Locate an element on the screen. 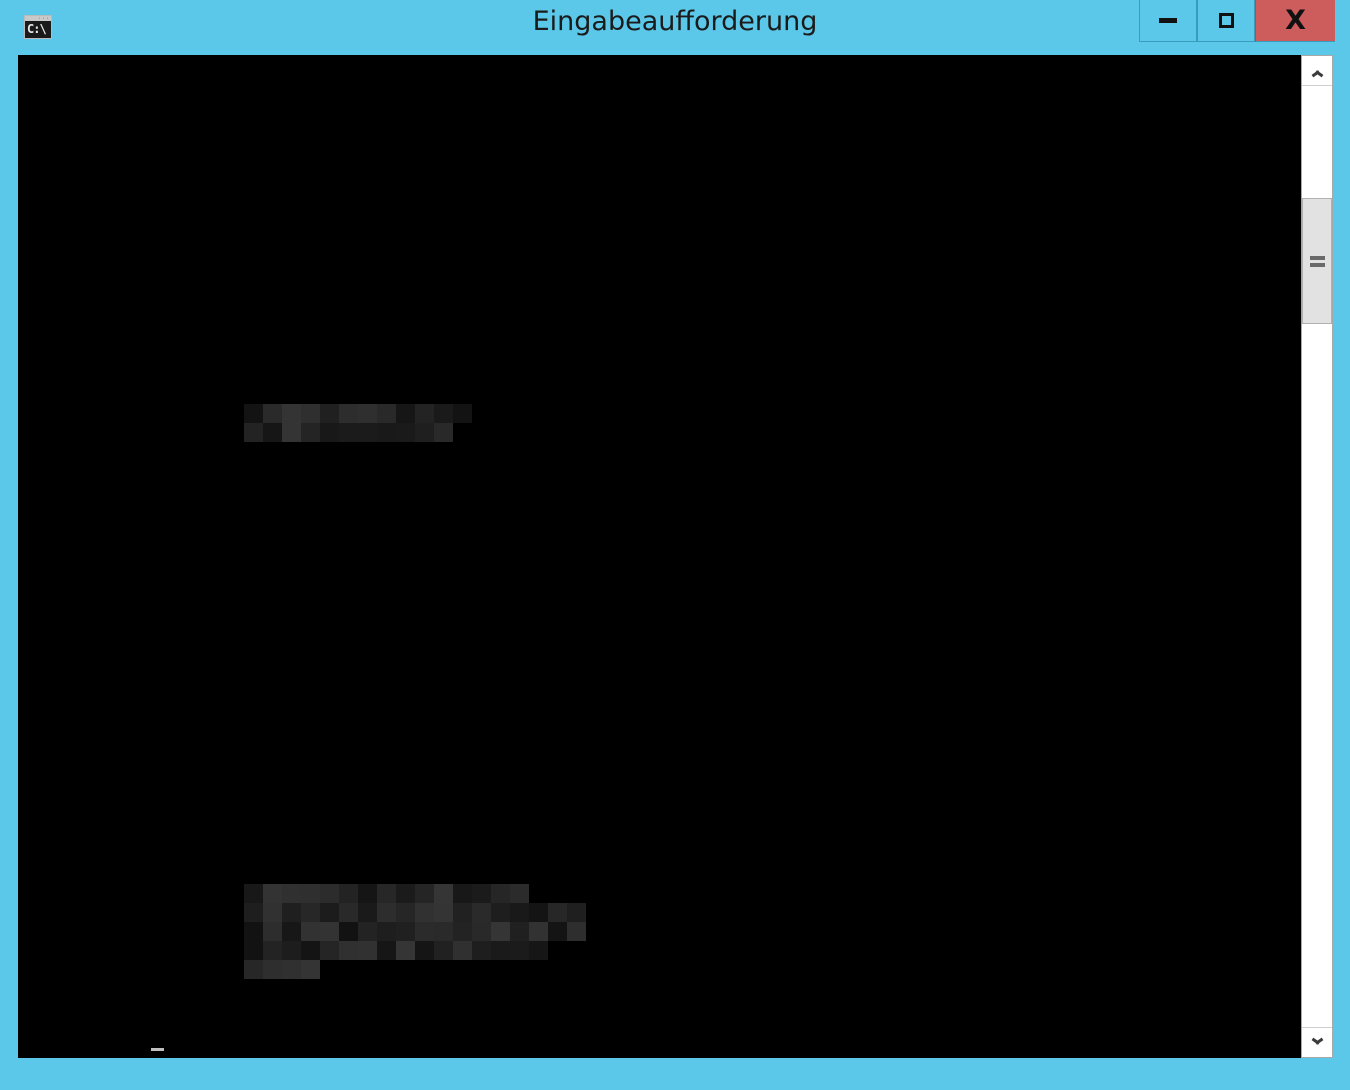  prompt-string: C:\Users\printer> is located at coordinates (85, 1045).